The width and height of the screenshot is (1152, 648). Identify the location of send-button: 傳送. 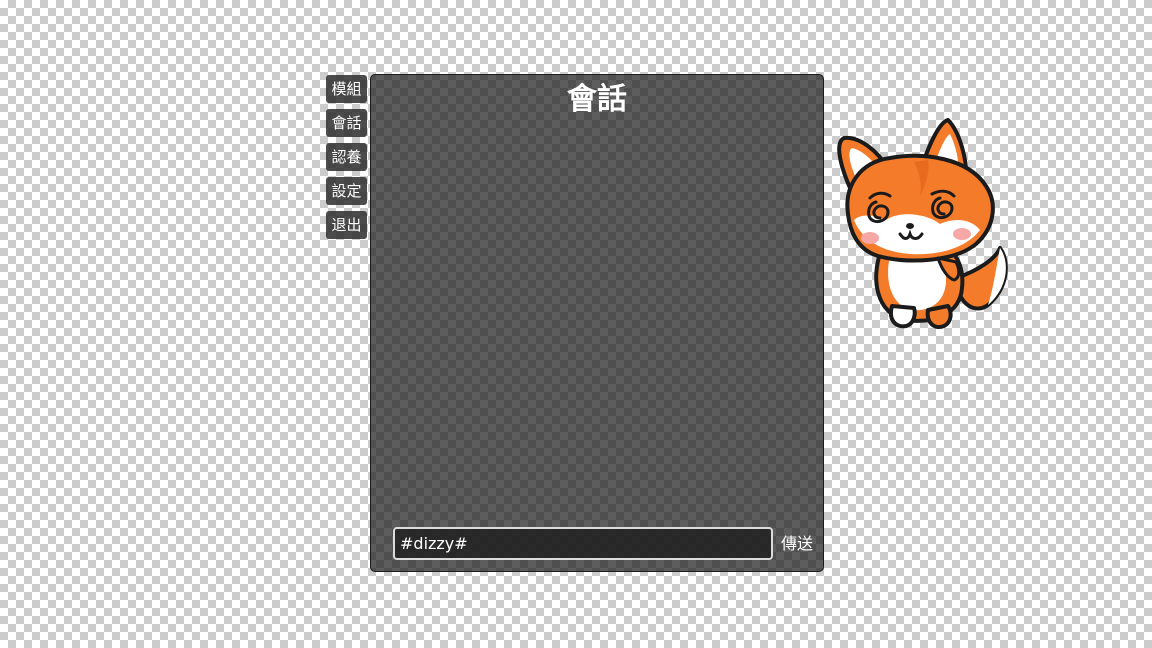
(797, 543).